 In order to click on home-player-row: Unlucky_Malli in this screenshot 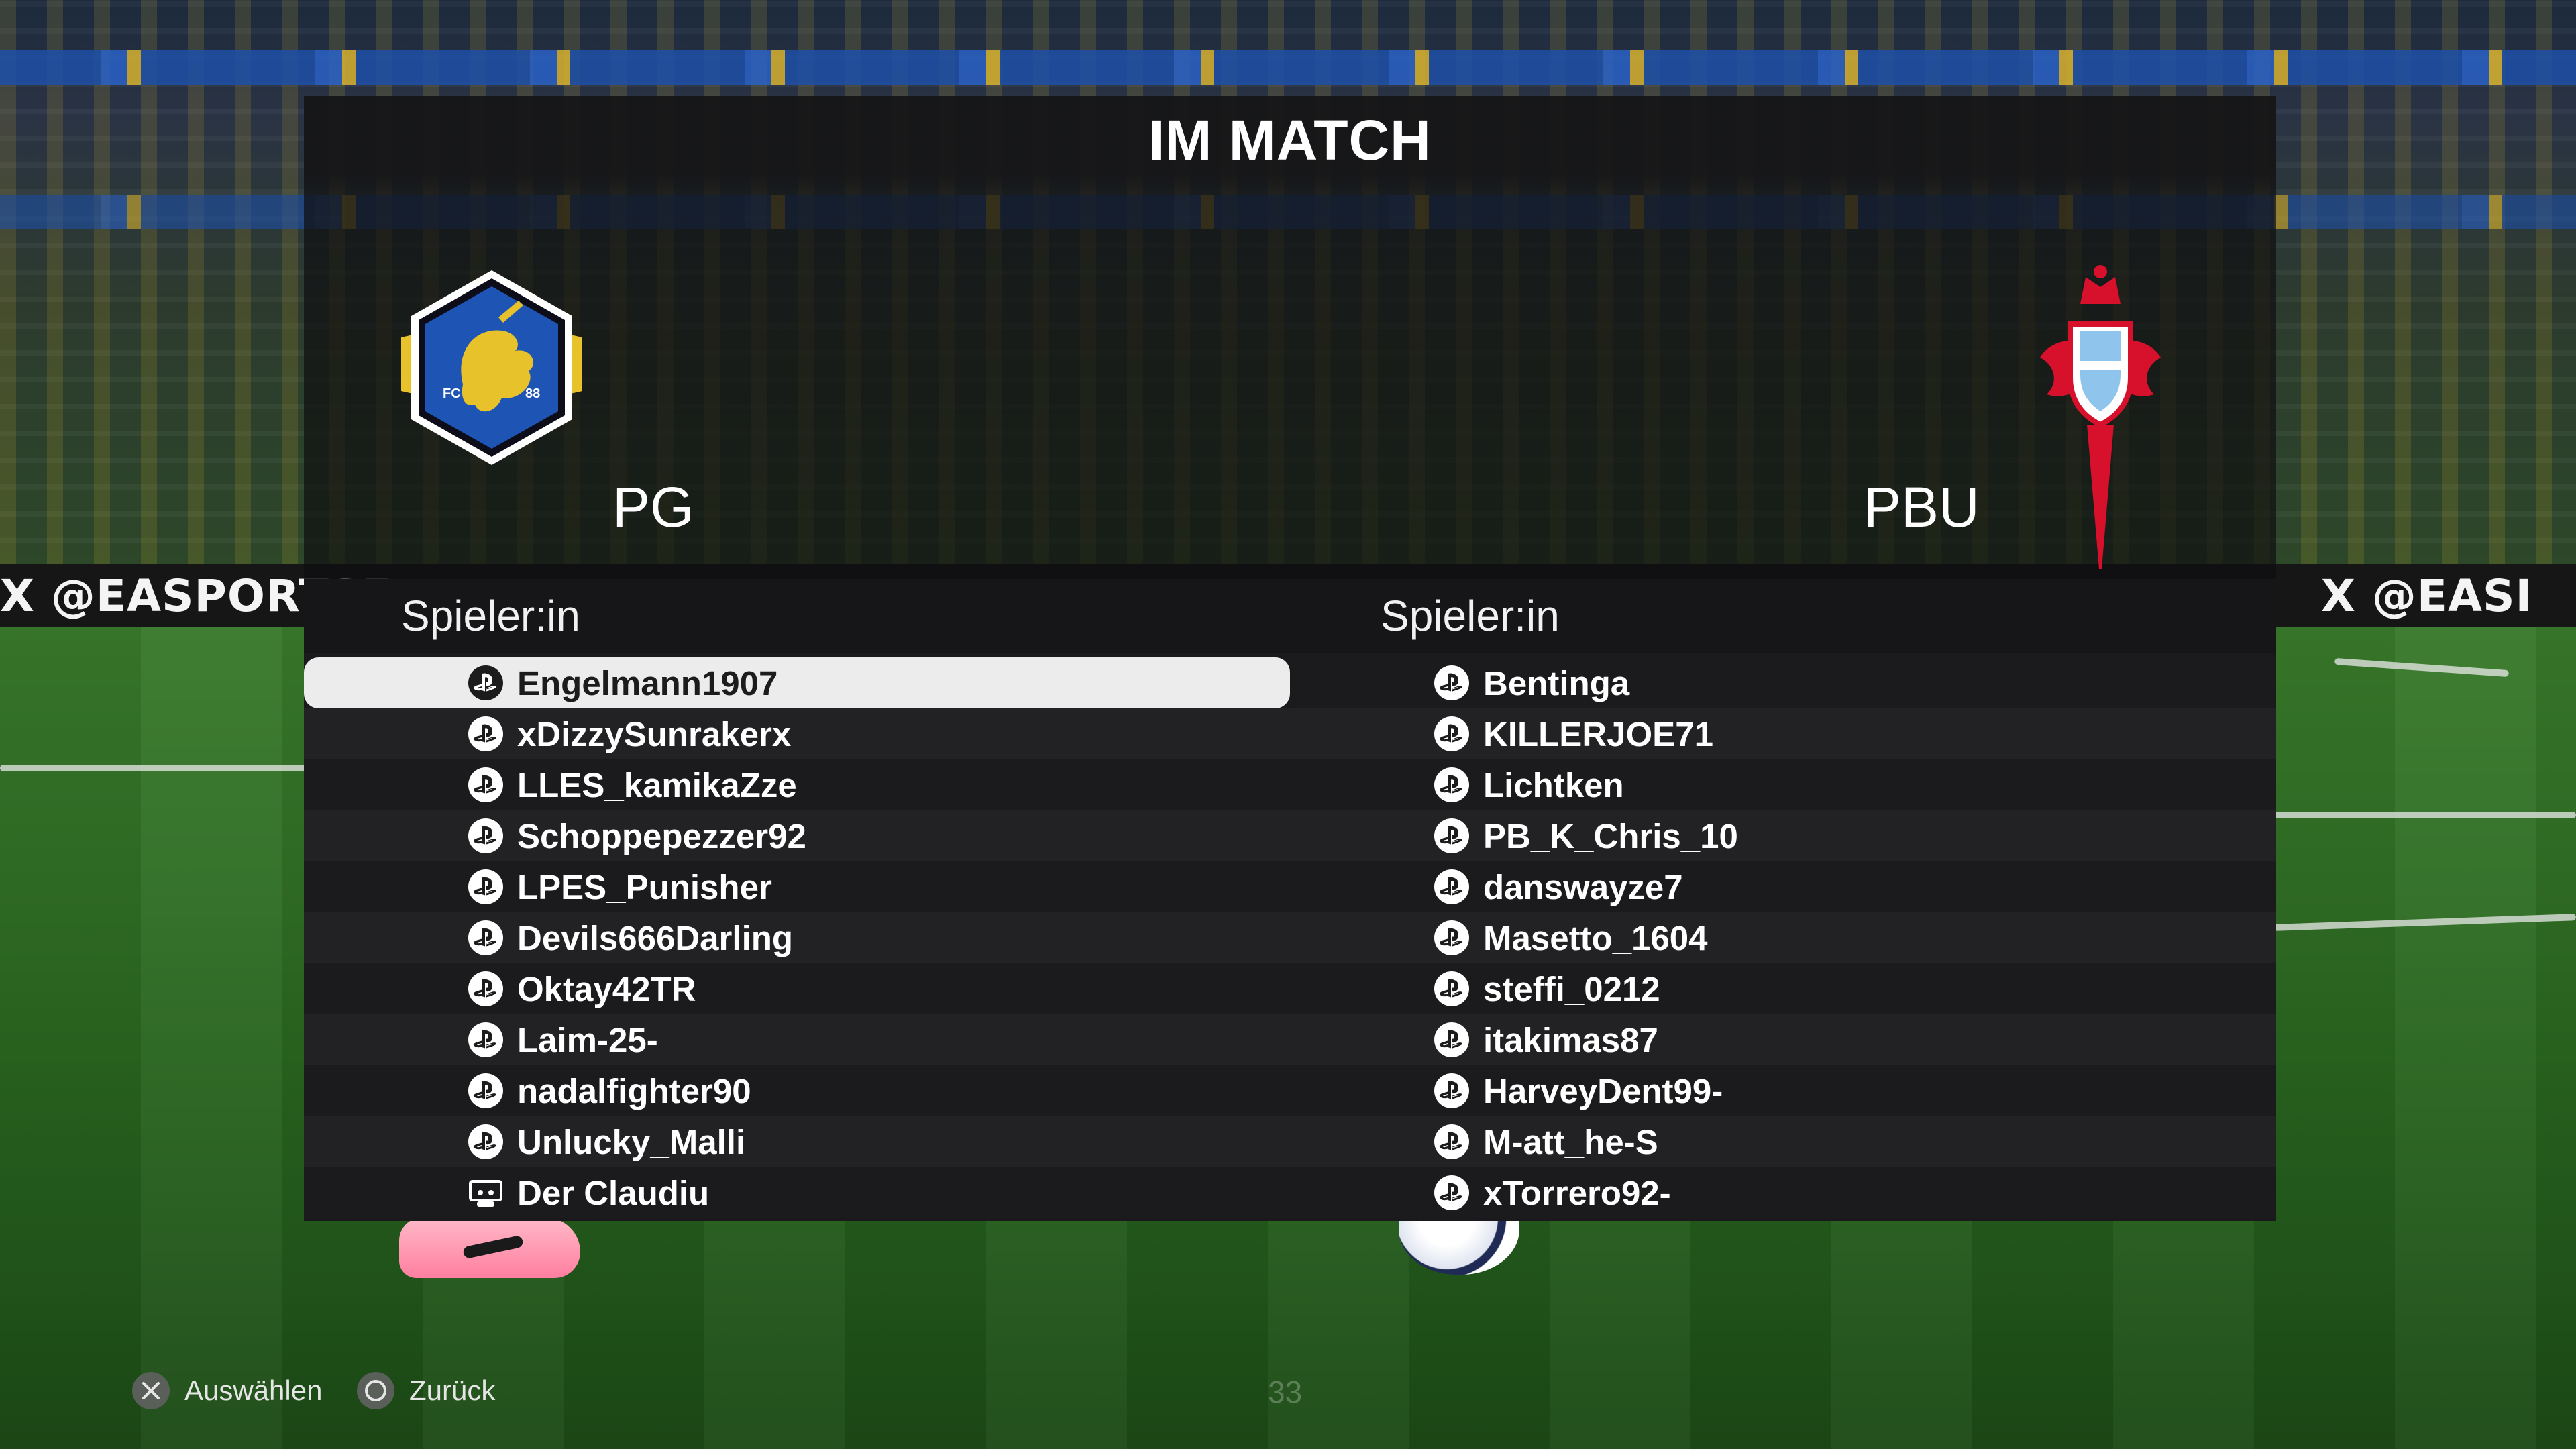, I will do `click(797, 1141)`.